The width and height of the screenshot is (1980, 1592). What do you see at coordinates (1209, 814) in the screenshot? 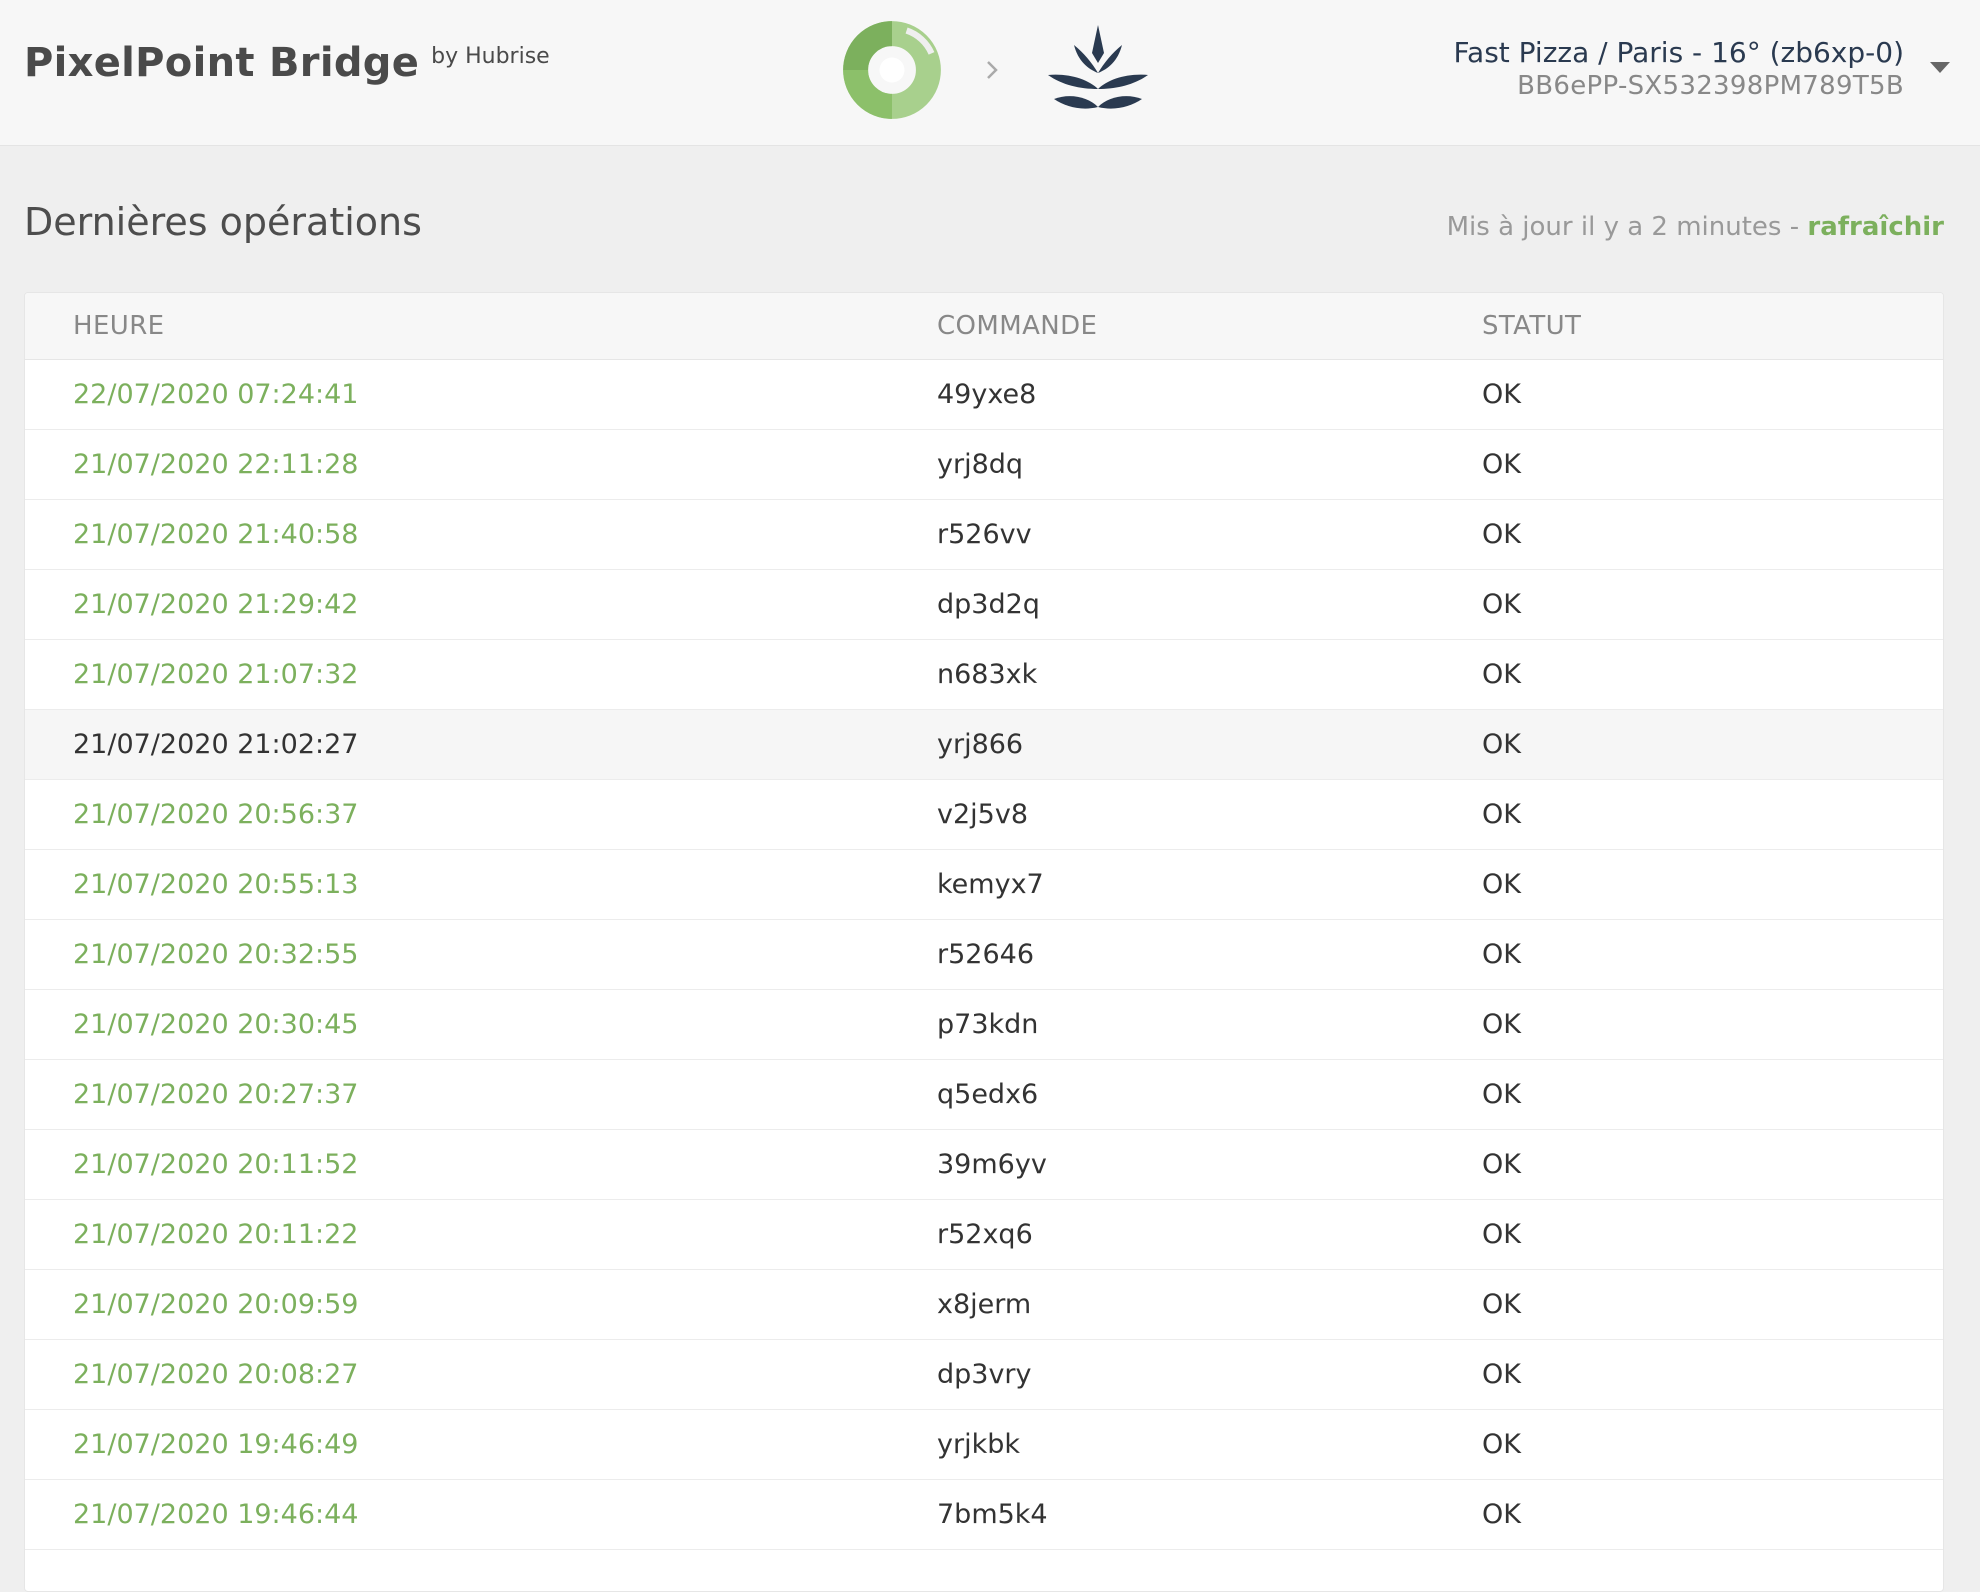
I see `order-cell: v2j5v8` at bounding box center [1209, 814].